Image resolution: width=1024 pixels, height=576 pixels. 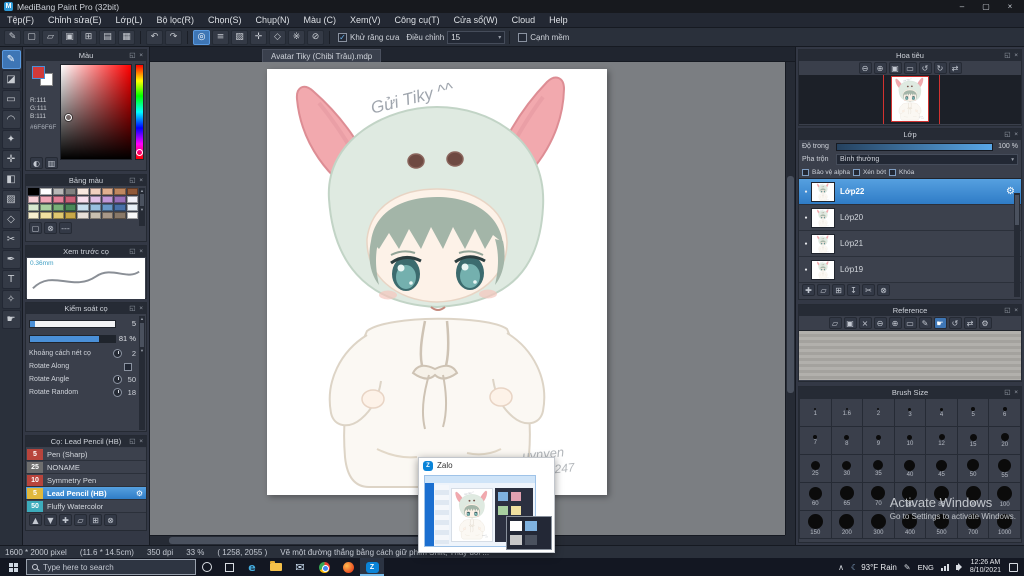 What do you see at coordinates (252, 567) in the screenshot?
I see `taskbar-edge-button: e` at bounding box center [252, 567].